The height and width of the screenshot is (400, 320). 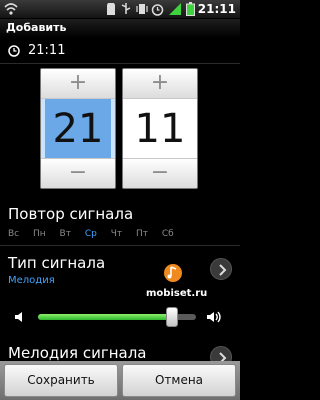 What do you see at coordinates (18, 317) in the screenshot?
I see `volume-low-icon` at bounding box center [18, 317].